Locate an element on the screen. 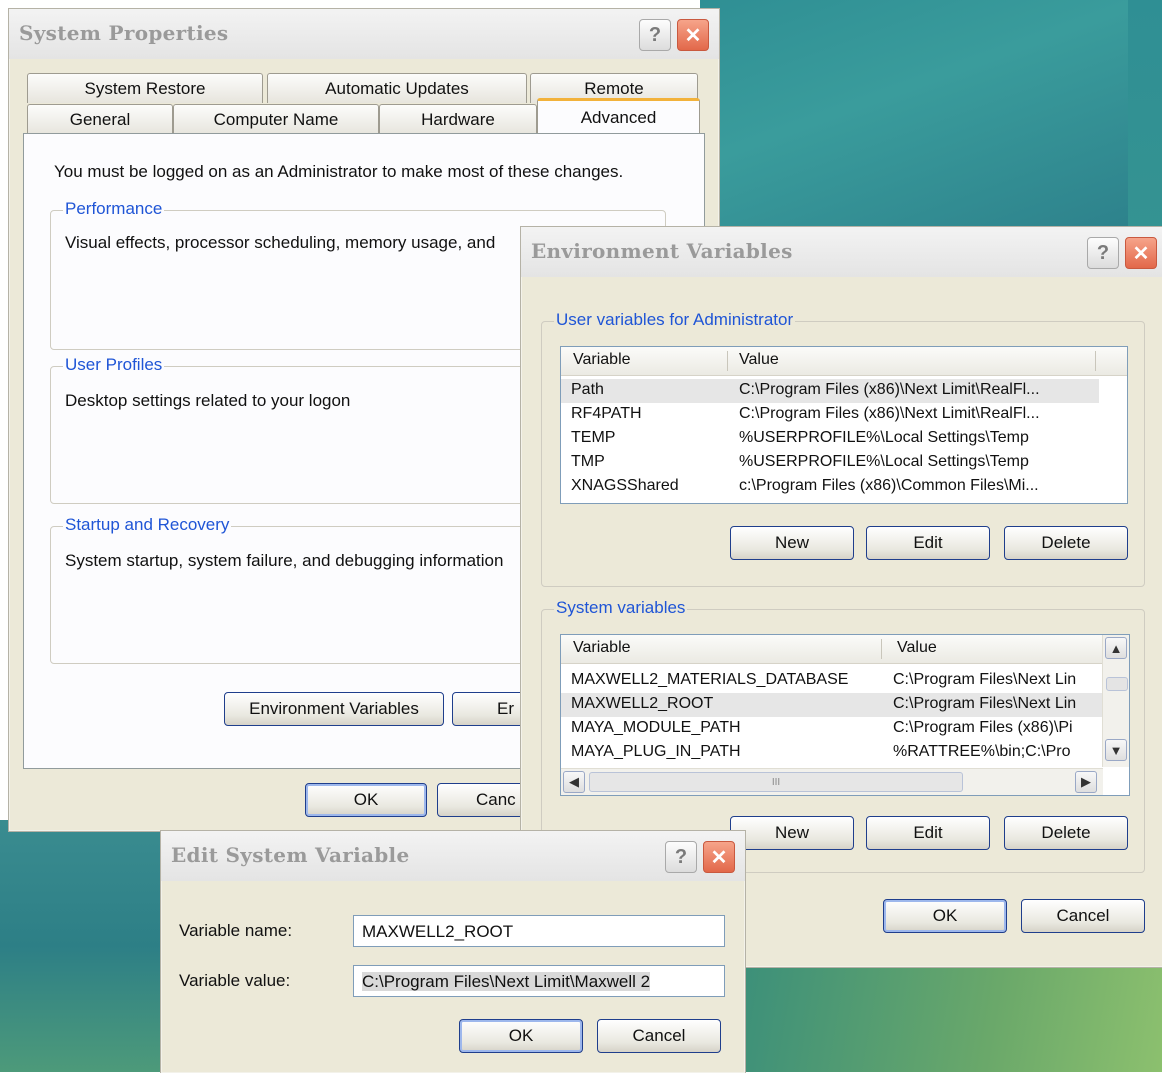 Image resolution: width=1162 pixels, height=1073 pixels. environment-variables-titlebar: Environment Variables ? ✕ is located at coordinates (841, 252).